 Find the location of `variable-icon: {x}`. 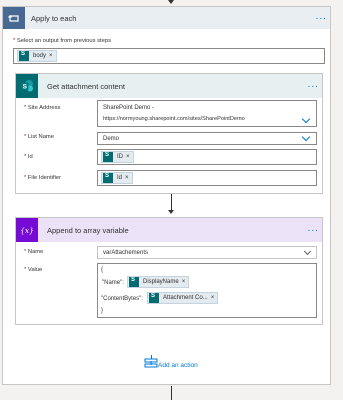

variable-icon: {x} is located at coordinates (27, 230).